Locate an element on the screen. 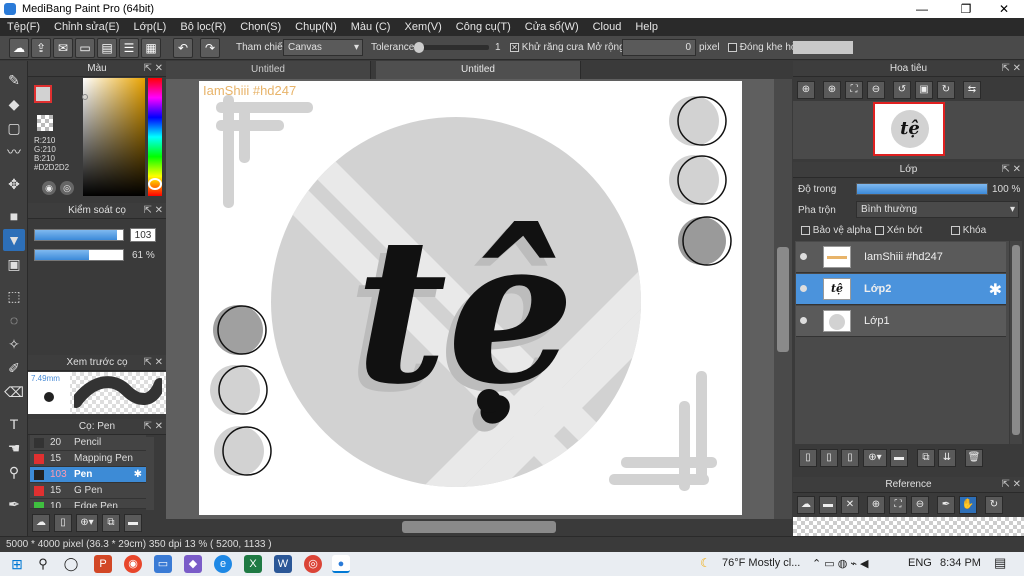 This screenshot has width=1024, height=576. comment-icon: ✉ is located at coordinates (63, 48).